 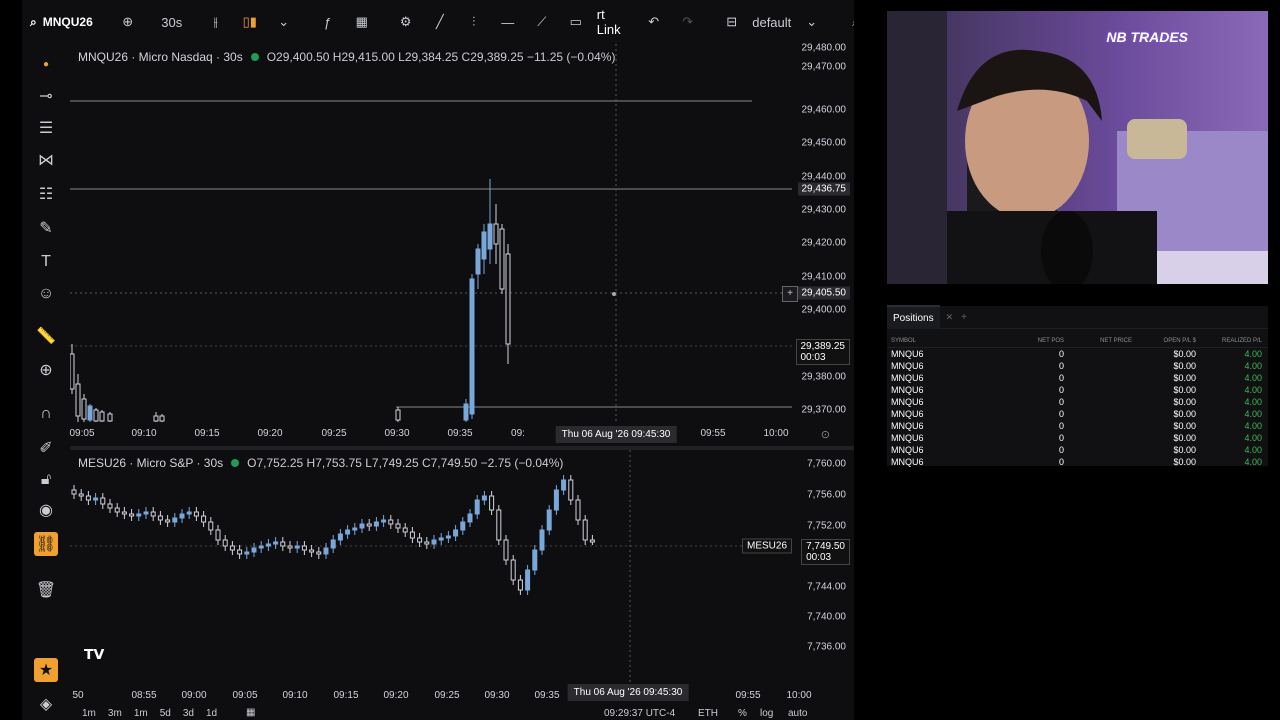 What do you see at coordinates (254, 57) in the screenshot?
I see `market-open-dot` at bounding box center [254, 57].